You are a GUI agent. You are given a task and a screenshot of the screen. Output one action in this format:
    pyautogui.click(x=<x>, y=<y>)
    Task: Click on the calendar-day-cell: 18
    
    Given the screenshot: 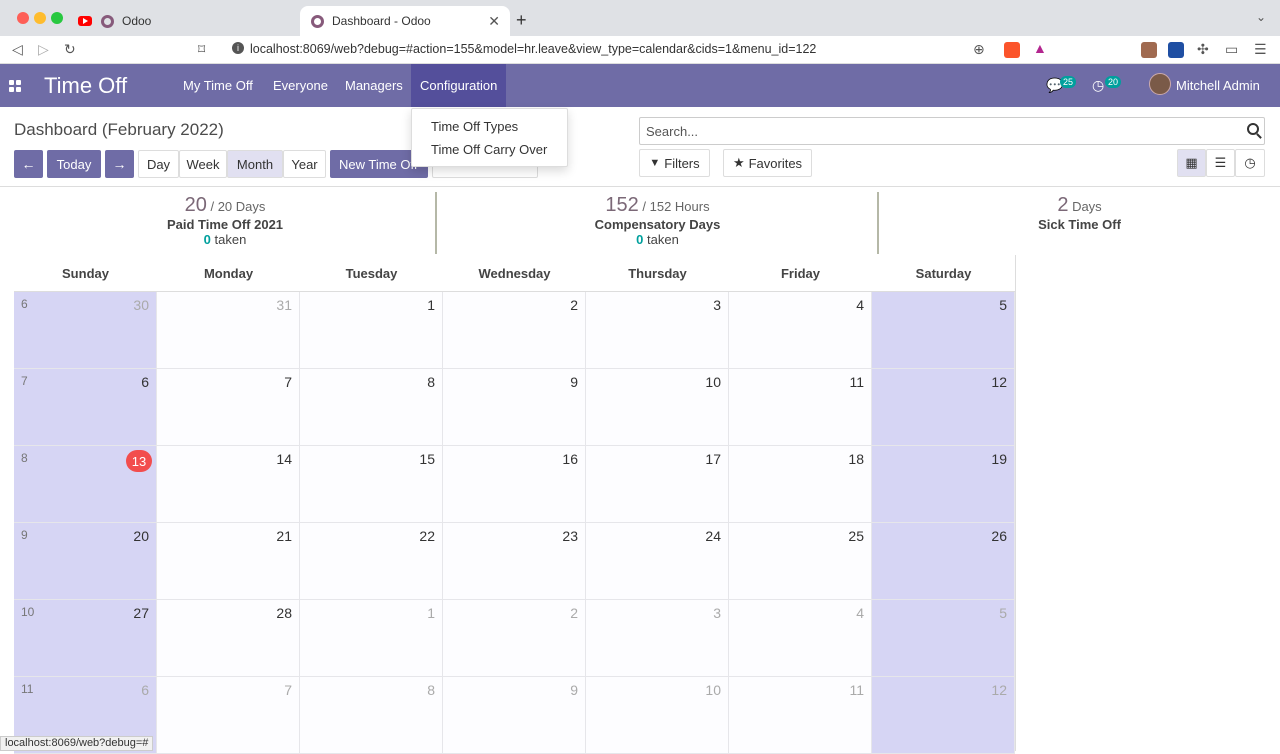 What is the action you would take?
    pyautogui.click(x=800, y=484)
    